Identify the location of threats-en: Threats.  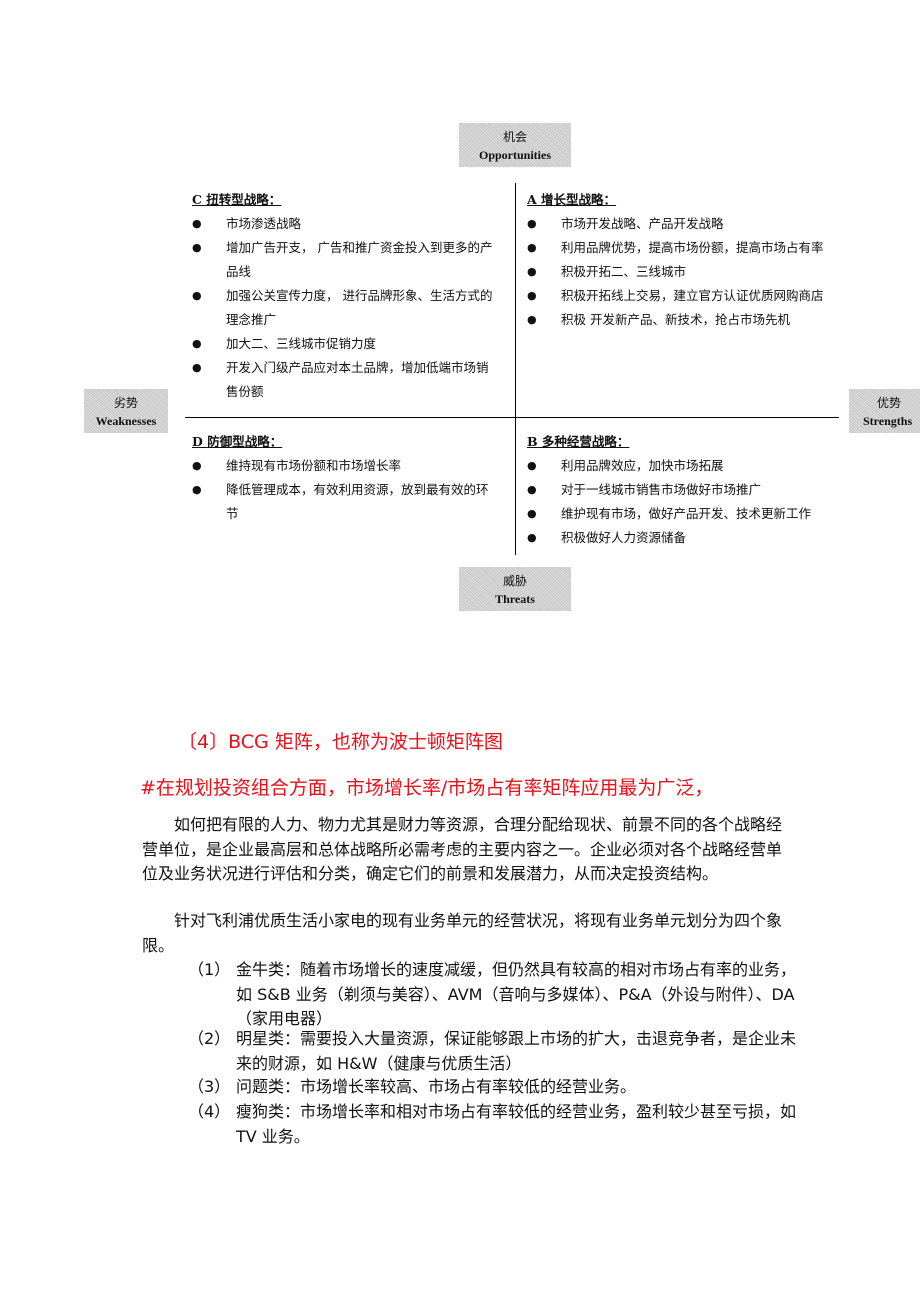
(515, 599).